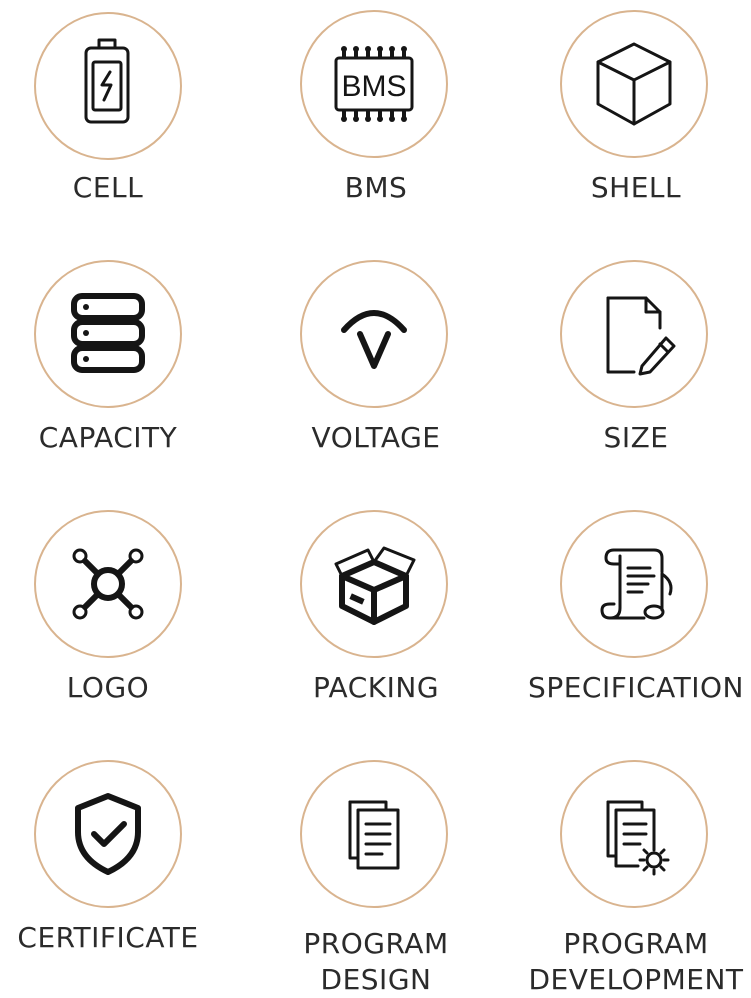  I want to click on feature-label: PACKING, so click(376, 687).